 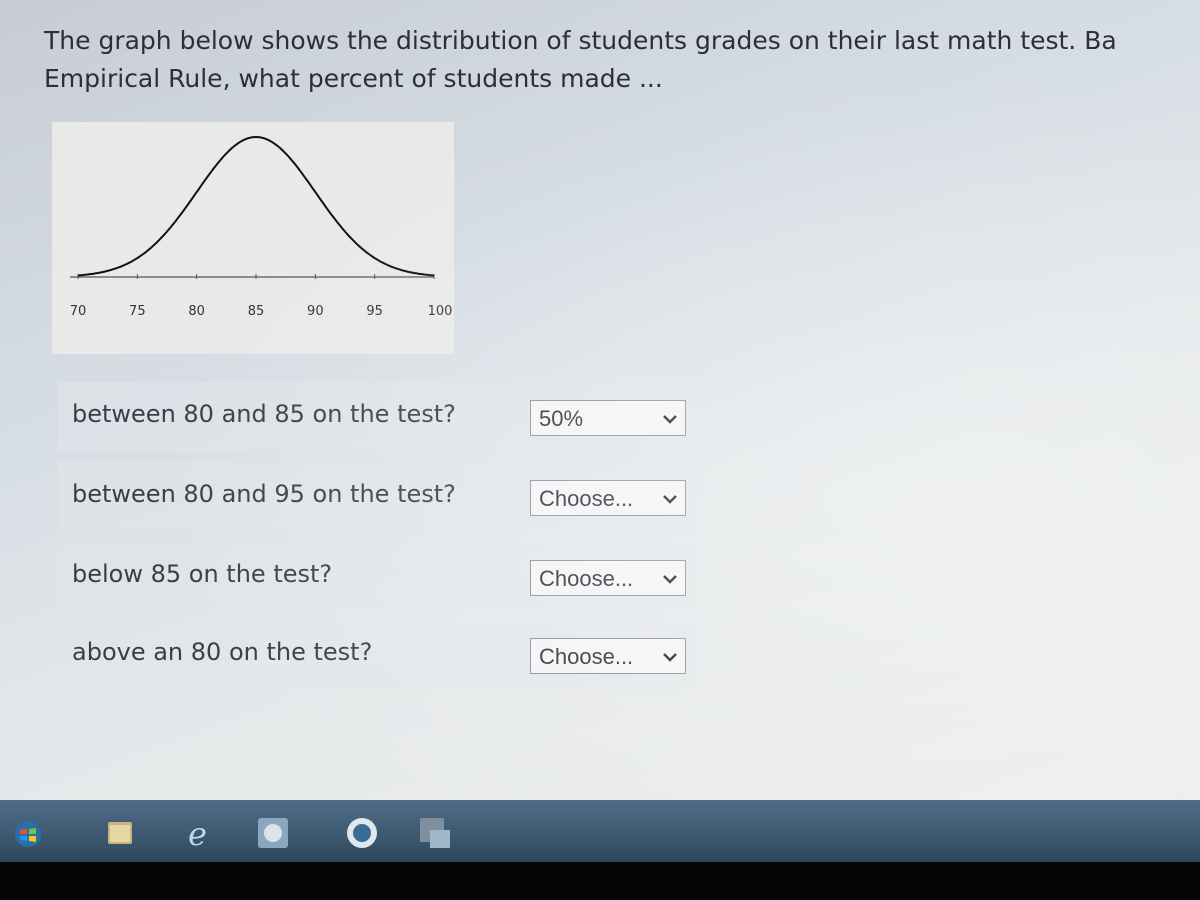 I want to click on svg-text: e, so click(x=197, y=833).